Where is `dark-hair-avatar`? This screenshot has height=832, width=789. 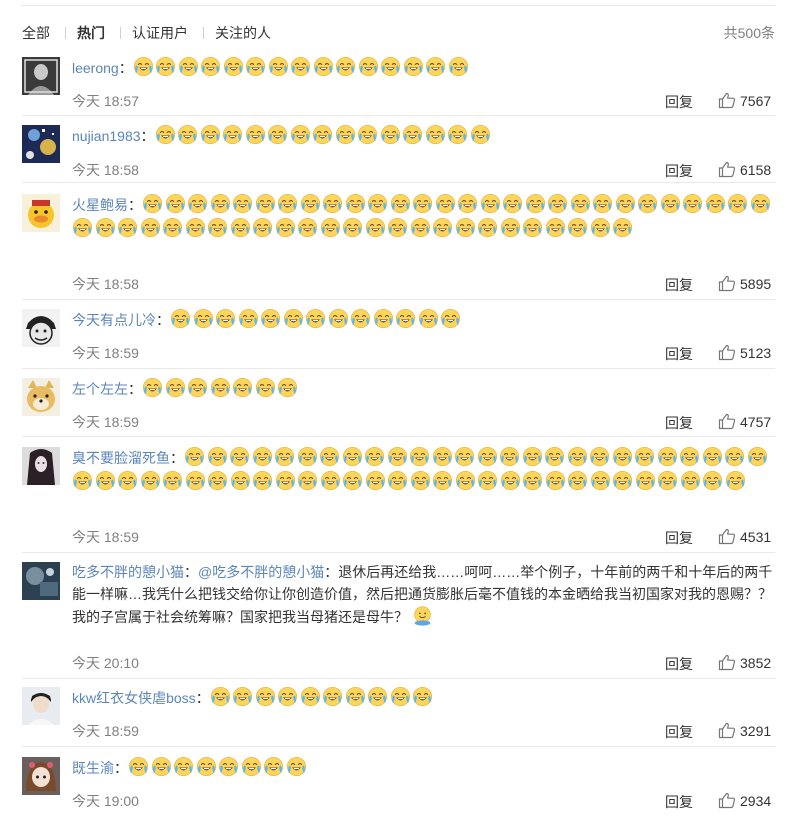
dark-hair-avatar is located at coordinates (41, 466).